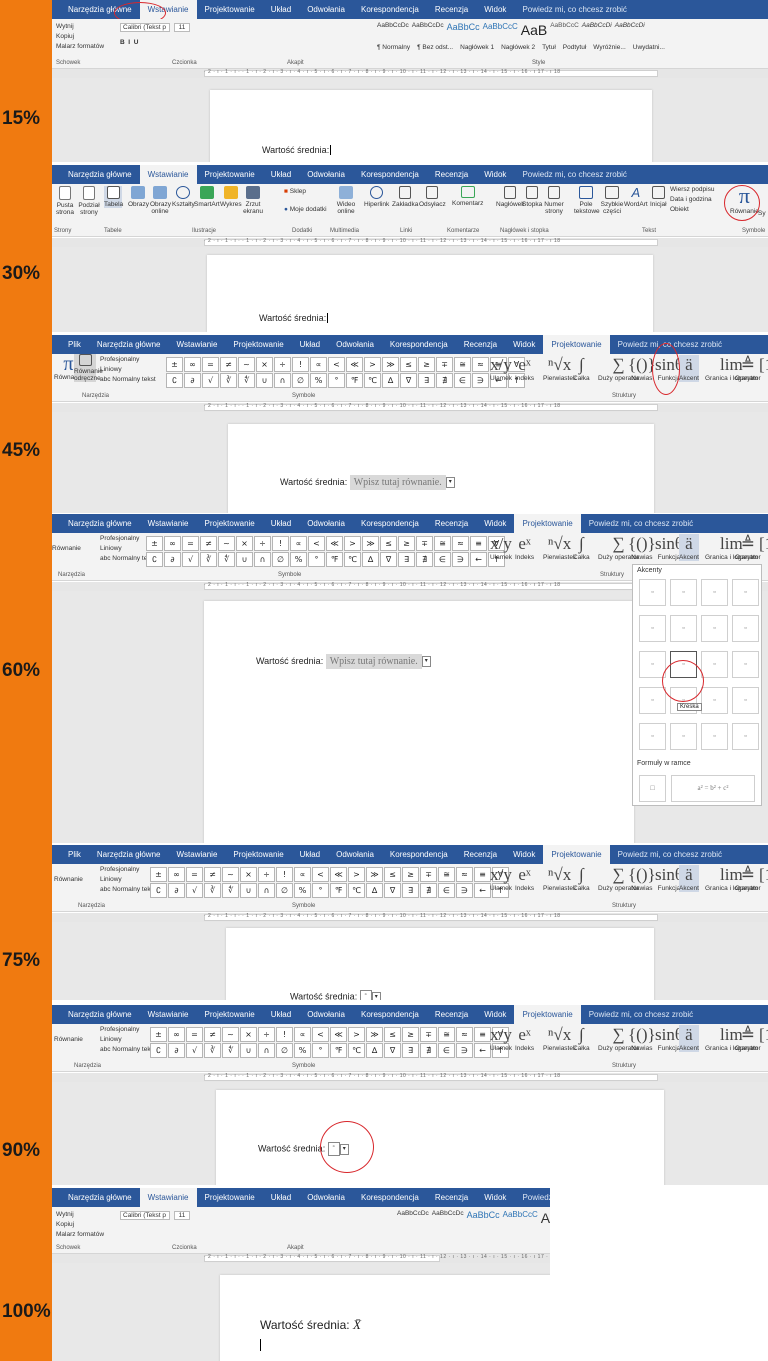 The width and height of the screenshot is (768, 1361). Describe the element at coordinates (194, 1050) in the screenshot. I see `symbol-button: √` at that location.